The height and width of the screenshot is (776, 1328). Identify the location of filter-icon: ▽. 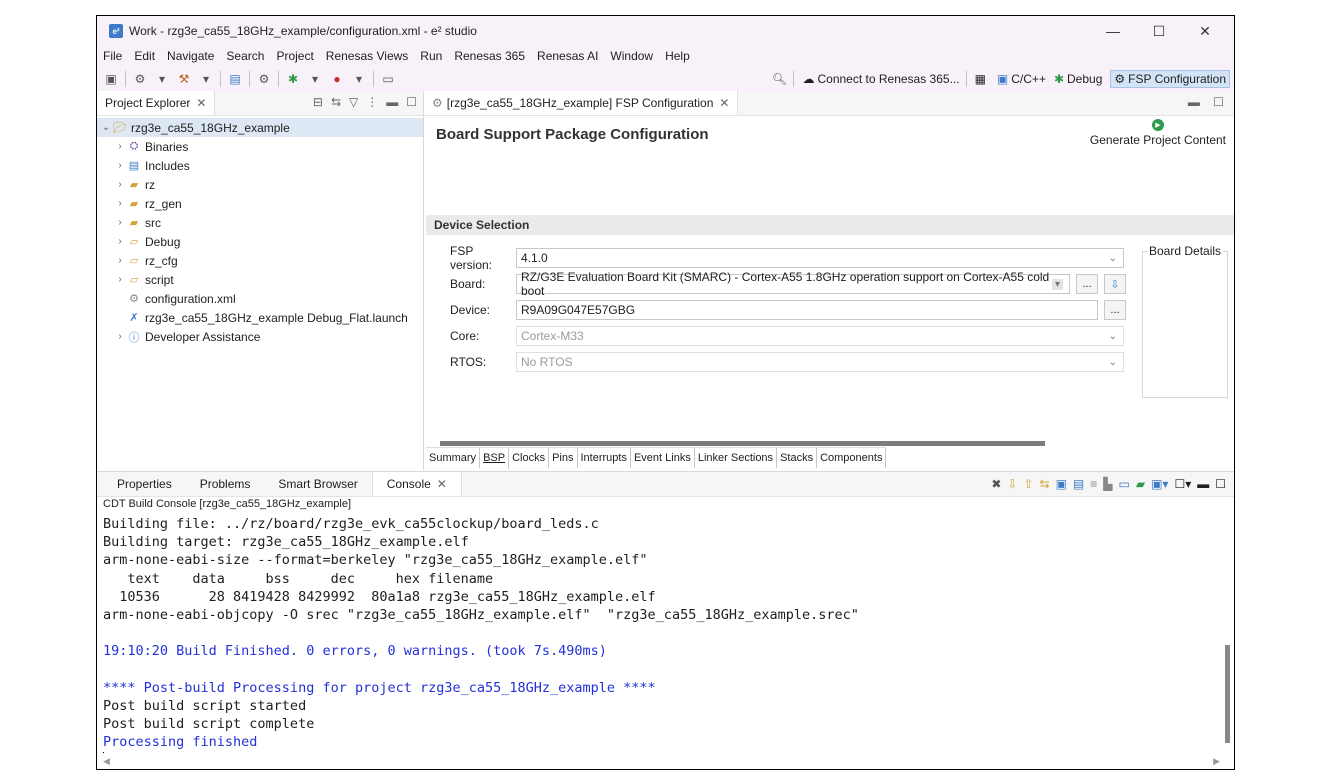
(353, 102).